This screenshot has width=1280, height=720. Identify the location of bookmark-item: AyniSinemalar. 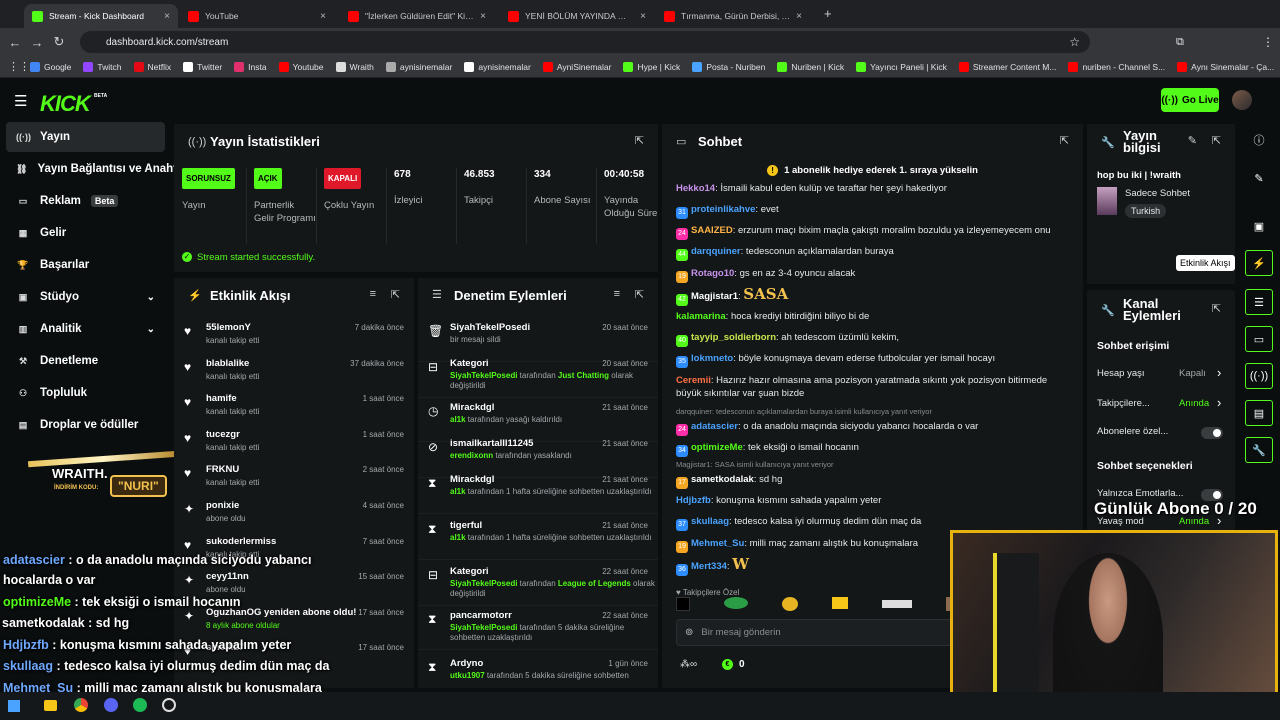
(576, 66).